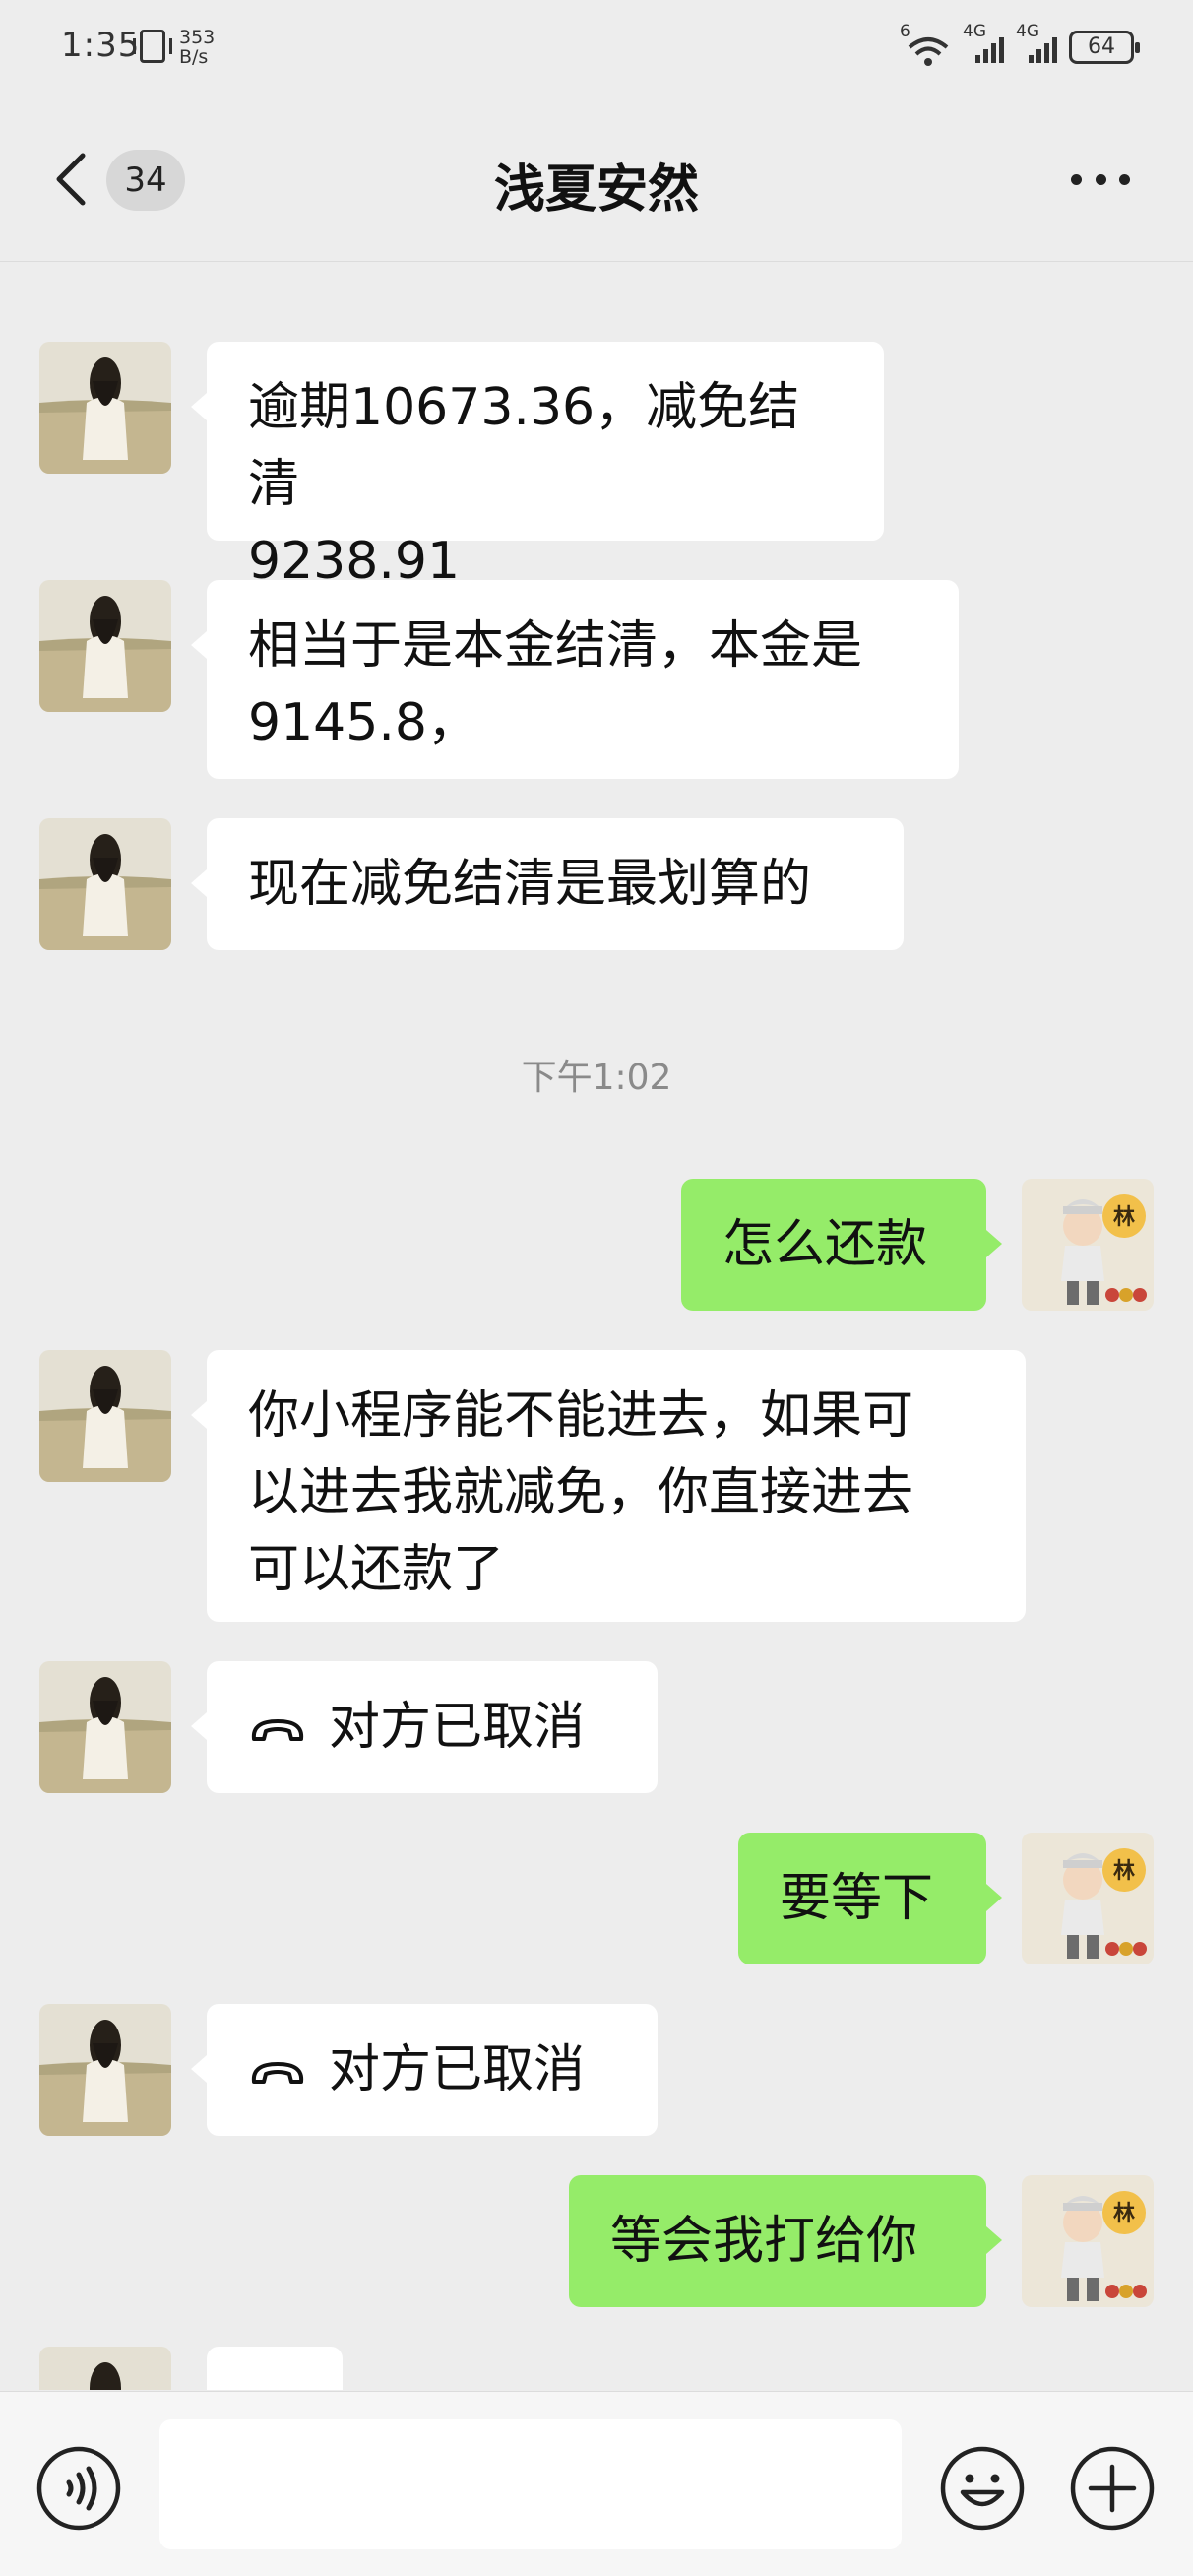  I want to click on message-bubble, so click(275, 2368).